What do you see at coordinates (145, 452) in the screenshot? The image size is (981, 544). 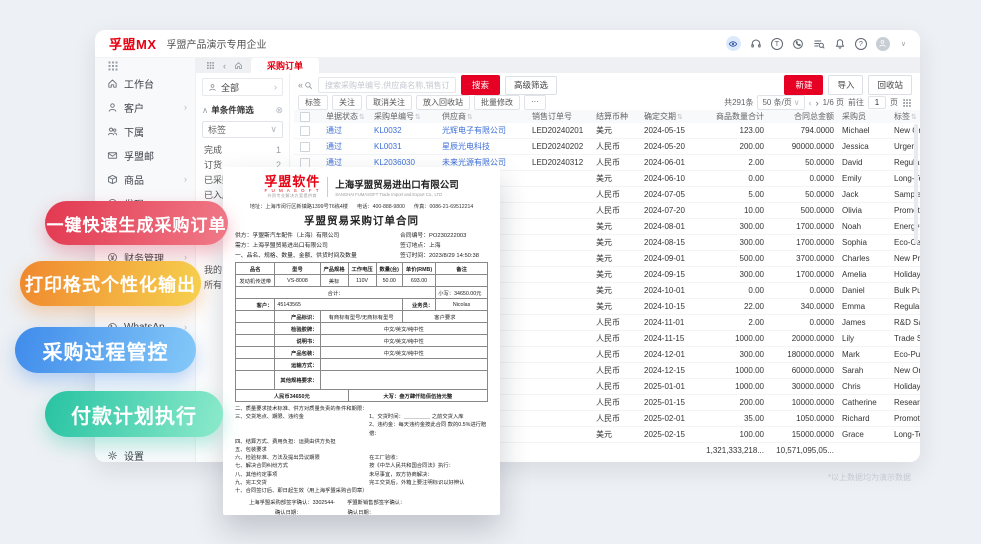 I see `sidebar-item-10: 设置` at bounding box center [145, 452].